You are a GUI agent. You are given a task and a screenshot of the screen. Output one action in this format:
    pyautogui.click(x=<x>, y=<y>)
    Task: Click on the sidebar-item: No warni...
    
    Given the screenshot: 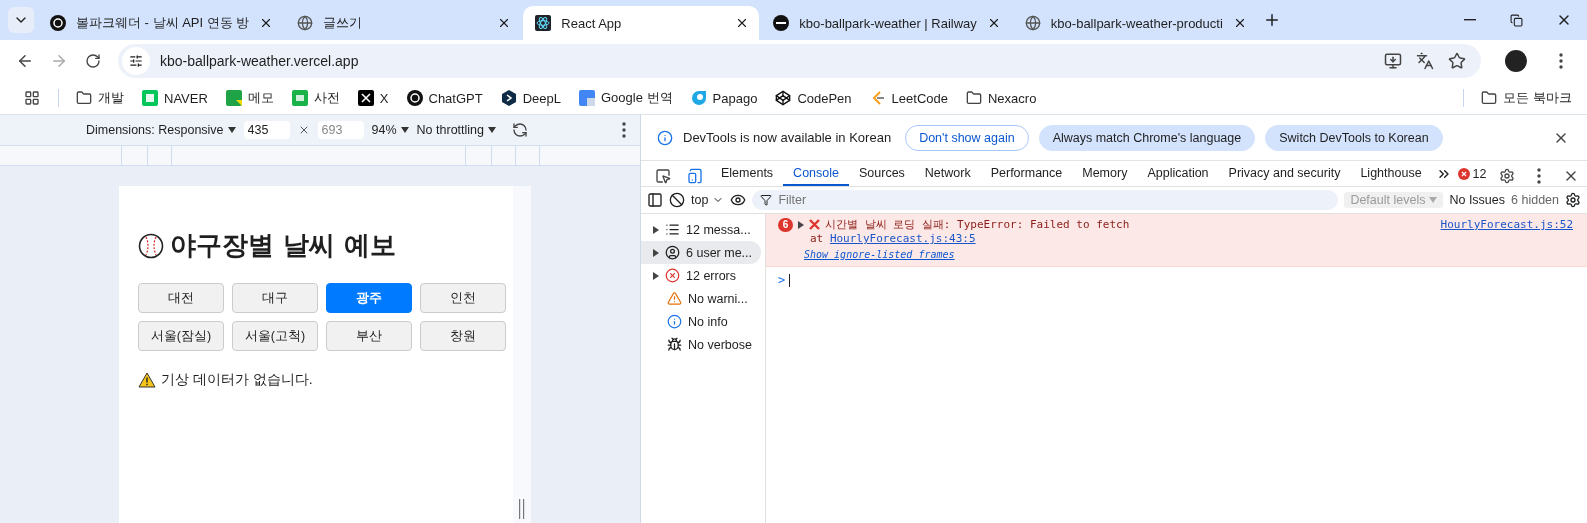 What is the action you would take?
    pyautogui.click(x=701, y=298)
    